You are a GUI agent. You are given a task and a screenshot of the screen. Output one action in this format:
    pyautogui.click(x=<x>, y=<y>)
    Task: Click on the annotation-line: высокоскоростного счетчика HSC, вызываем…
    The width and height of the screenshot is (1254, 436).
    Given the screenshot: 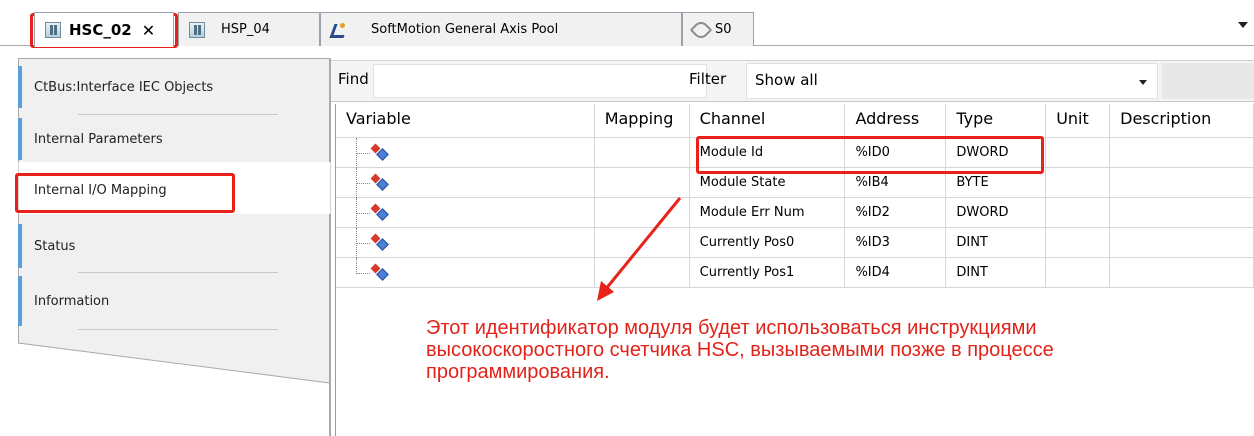 What is the action you would take?
    pyautogui.click(x=740, y=350)
    